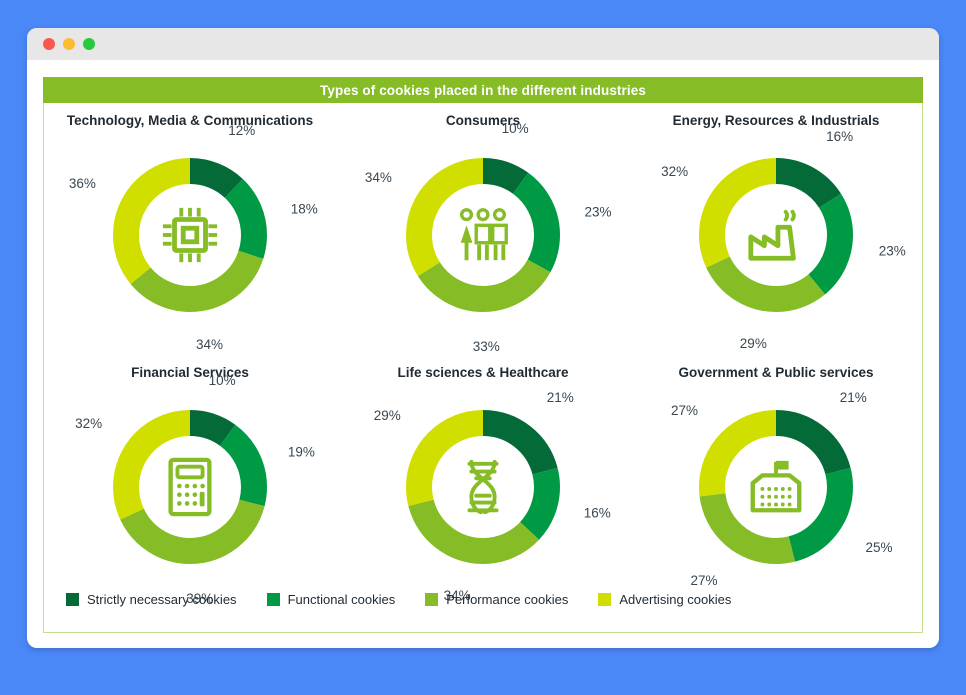  Describe the element at coordinates (483, 120) in the screenshot. I see `chart-title: Consumers` at that location.